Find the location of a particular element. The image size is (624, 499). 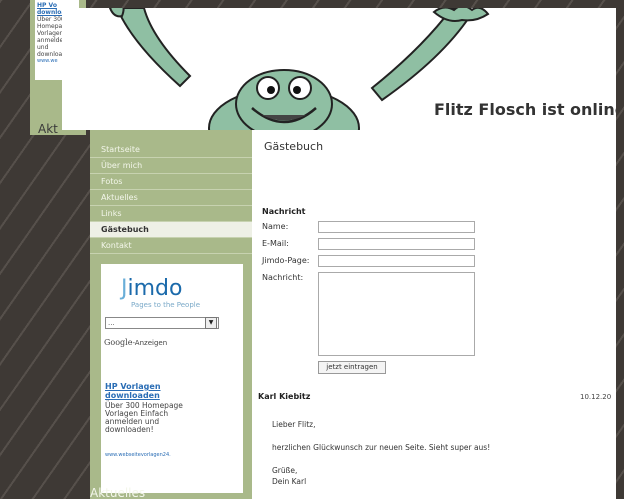

name-input is located at coordinates (396, 227).